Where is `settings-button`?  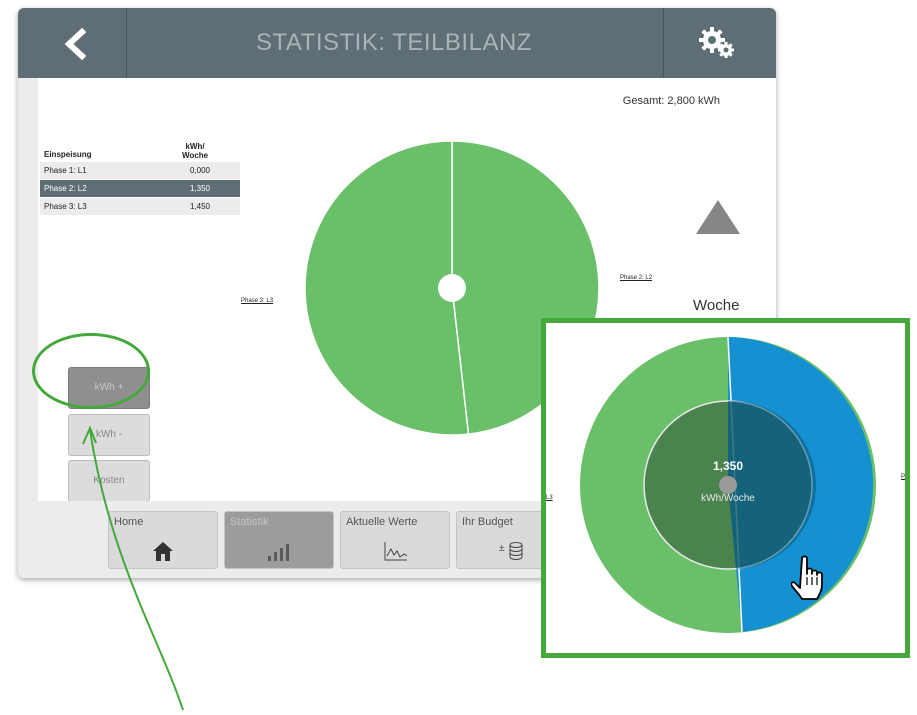
settings-button is located at coordinates (719, 43).